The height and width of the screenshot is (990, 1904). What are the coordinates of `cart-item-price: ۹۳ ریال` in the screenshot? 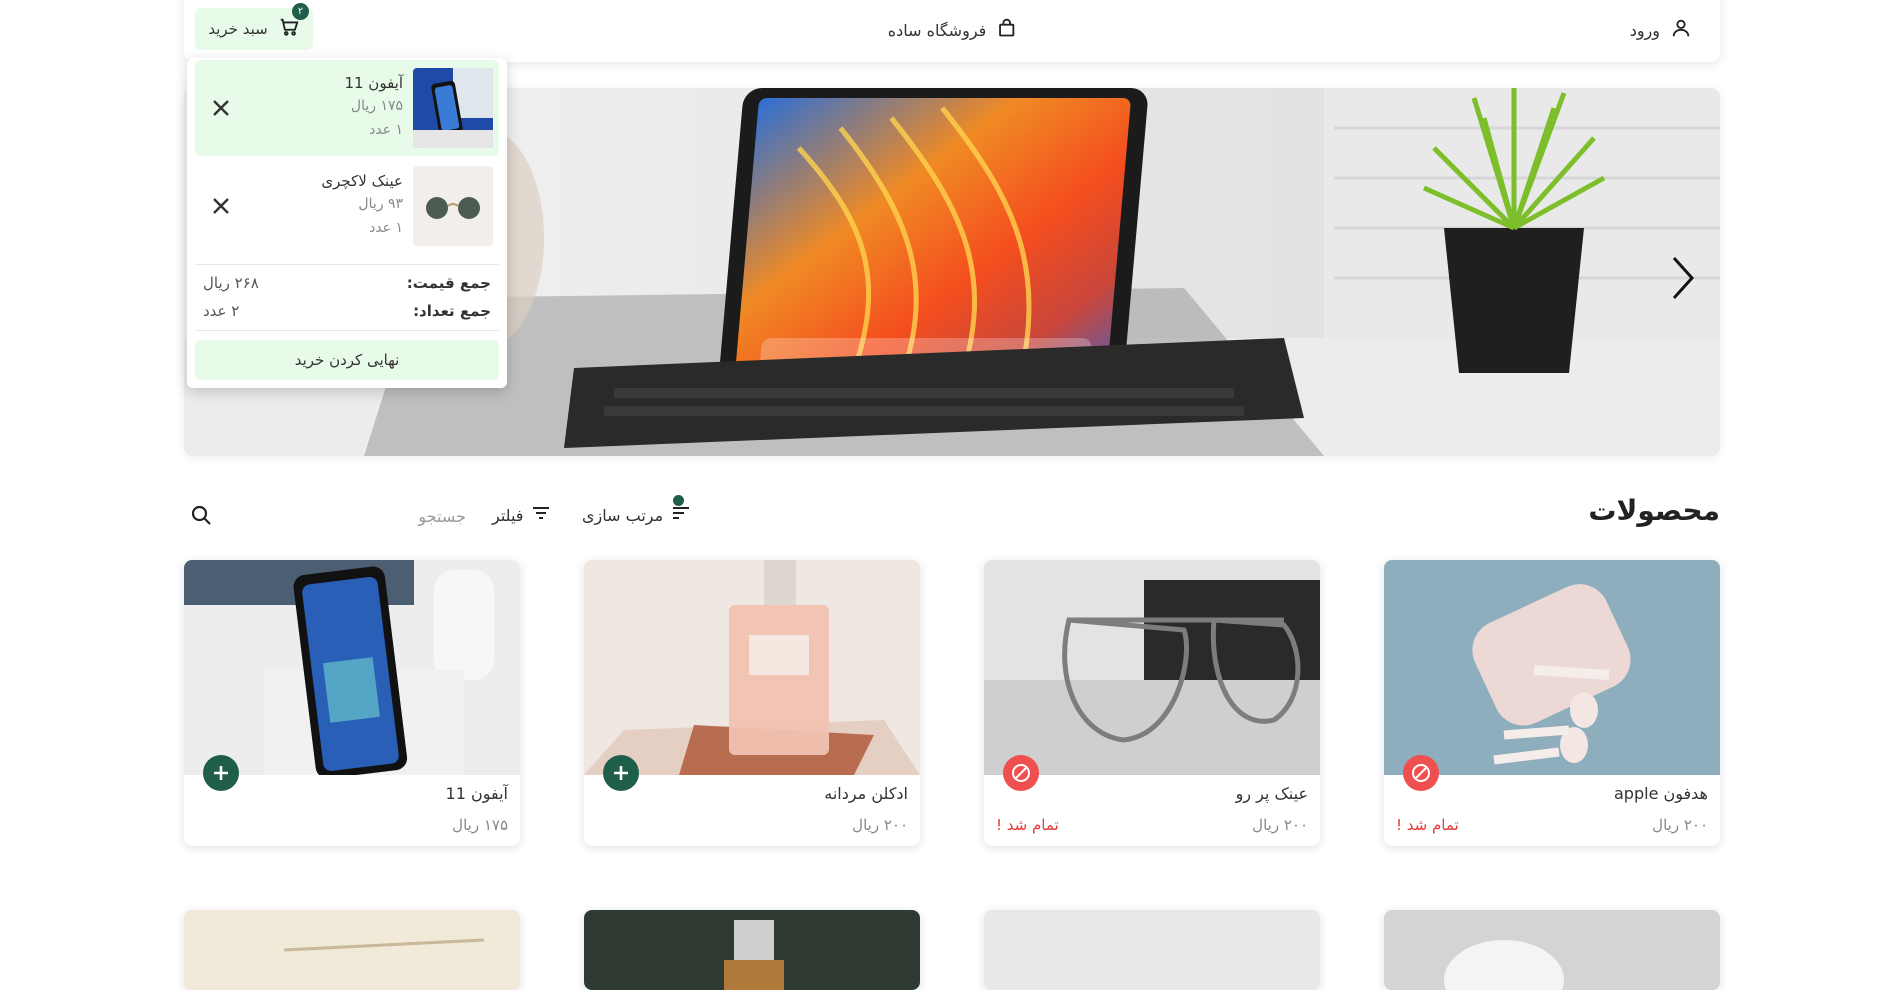 It's located at (380, 204).